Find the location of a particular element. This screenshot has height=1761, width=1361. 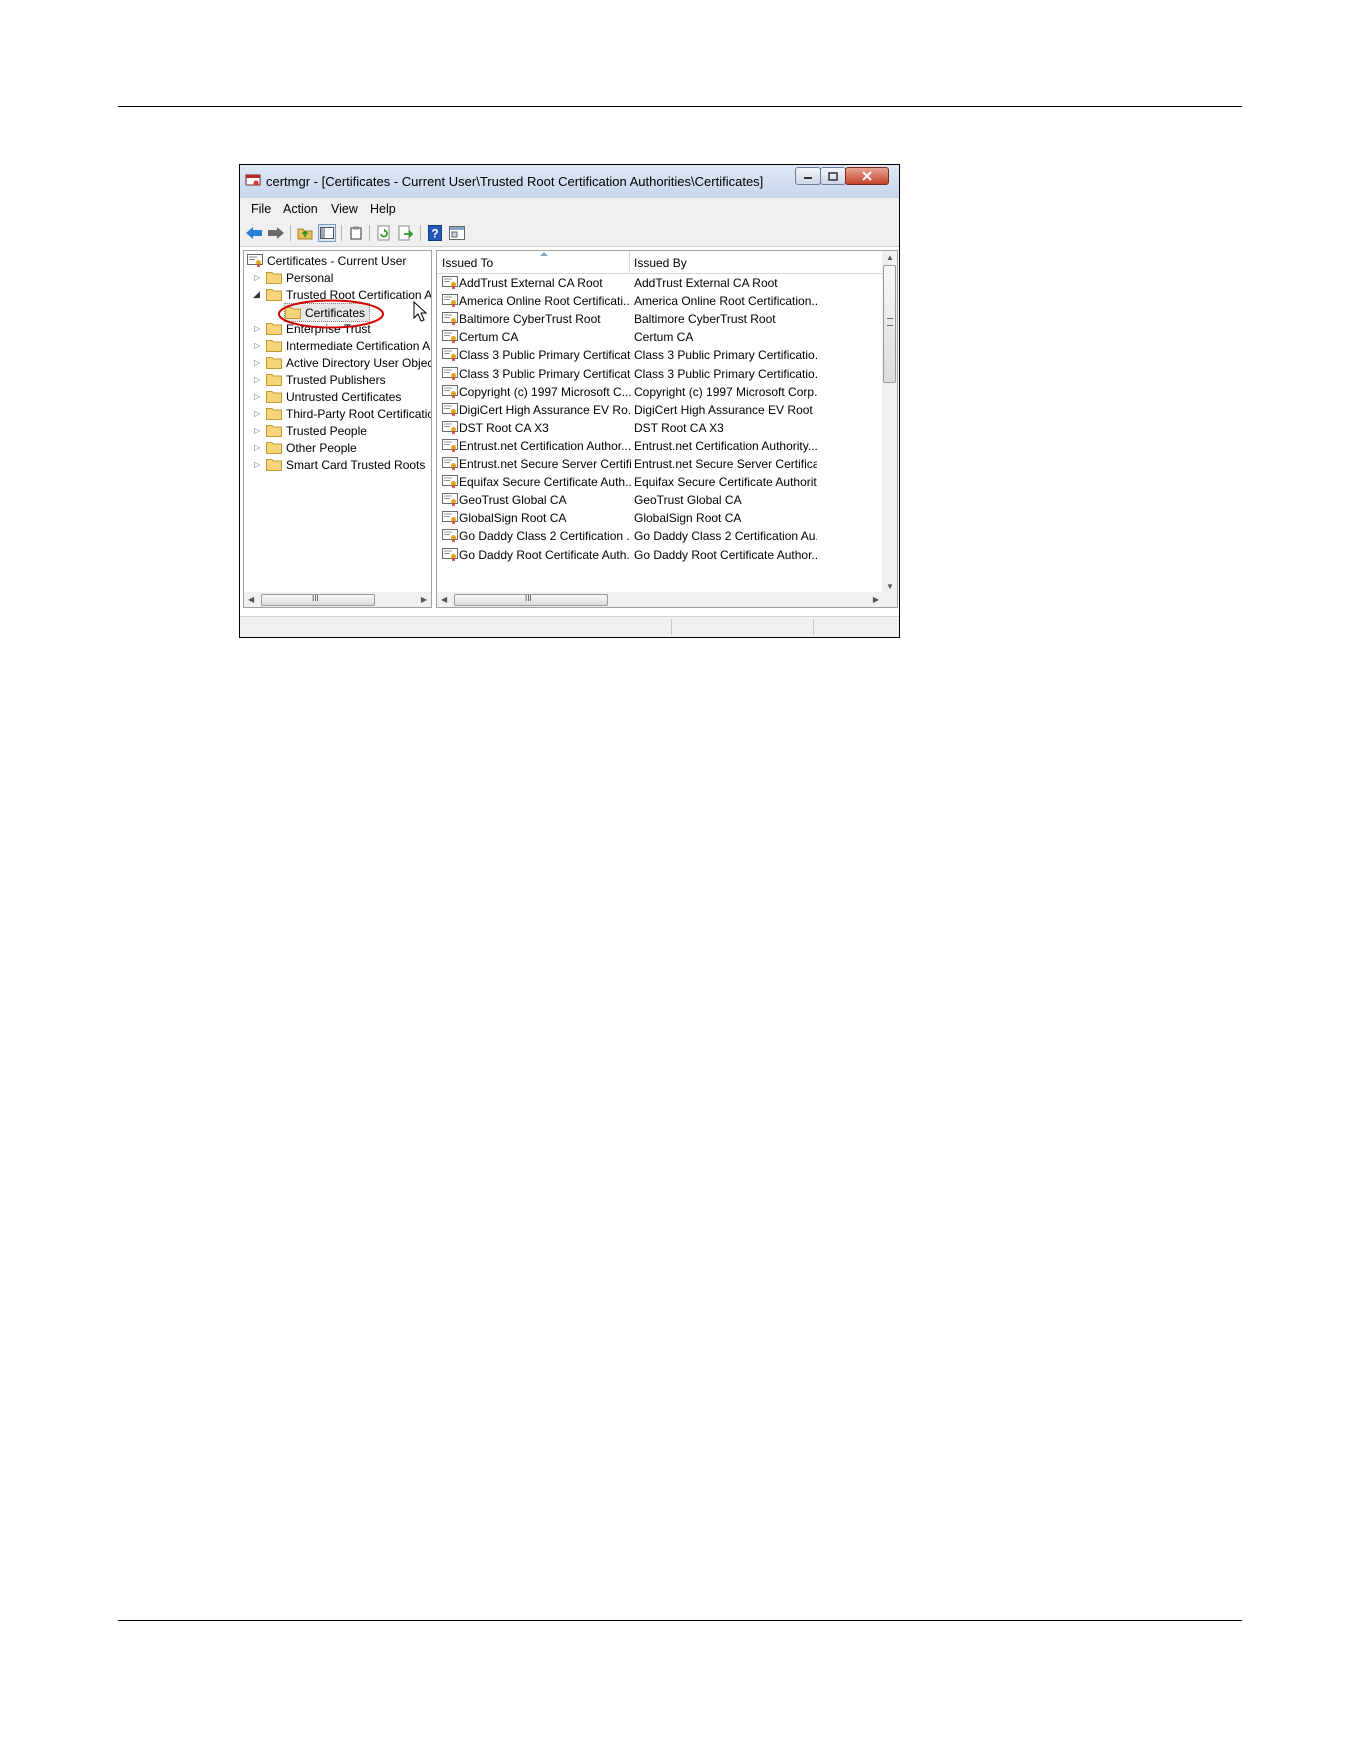

scroll-thumb is located at coordinates (889, 324).